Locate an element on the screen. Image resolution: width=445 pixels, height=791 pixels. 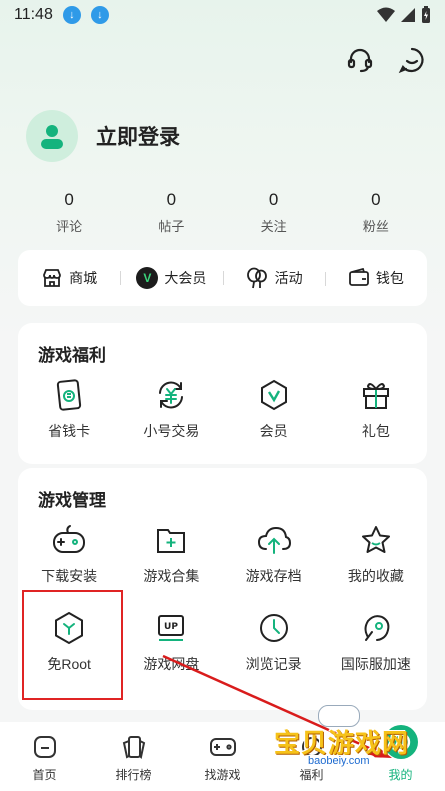
messages-button is located at coordinates (412, 60).